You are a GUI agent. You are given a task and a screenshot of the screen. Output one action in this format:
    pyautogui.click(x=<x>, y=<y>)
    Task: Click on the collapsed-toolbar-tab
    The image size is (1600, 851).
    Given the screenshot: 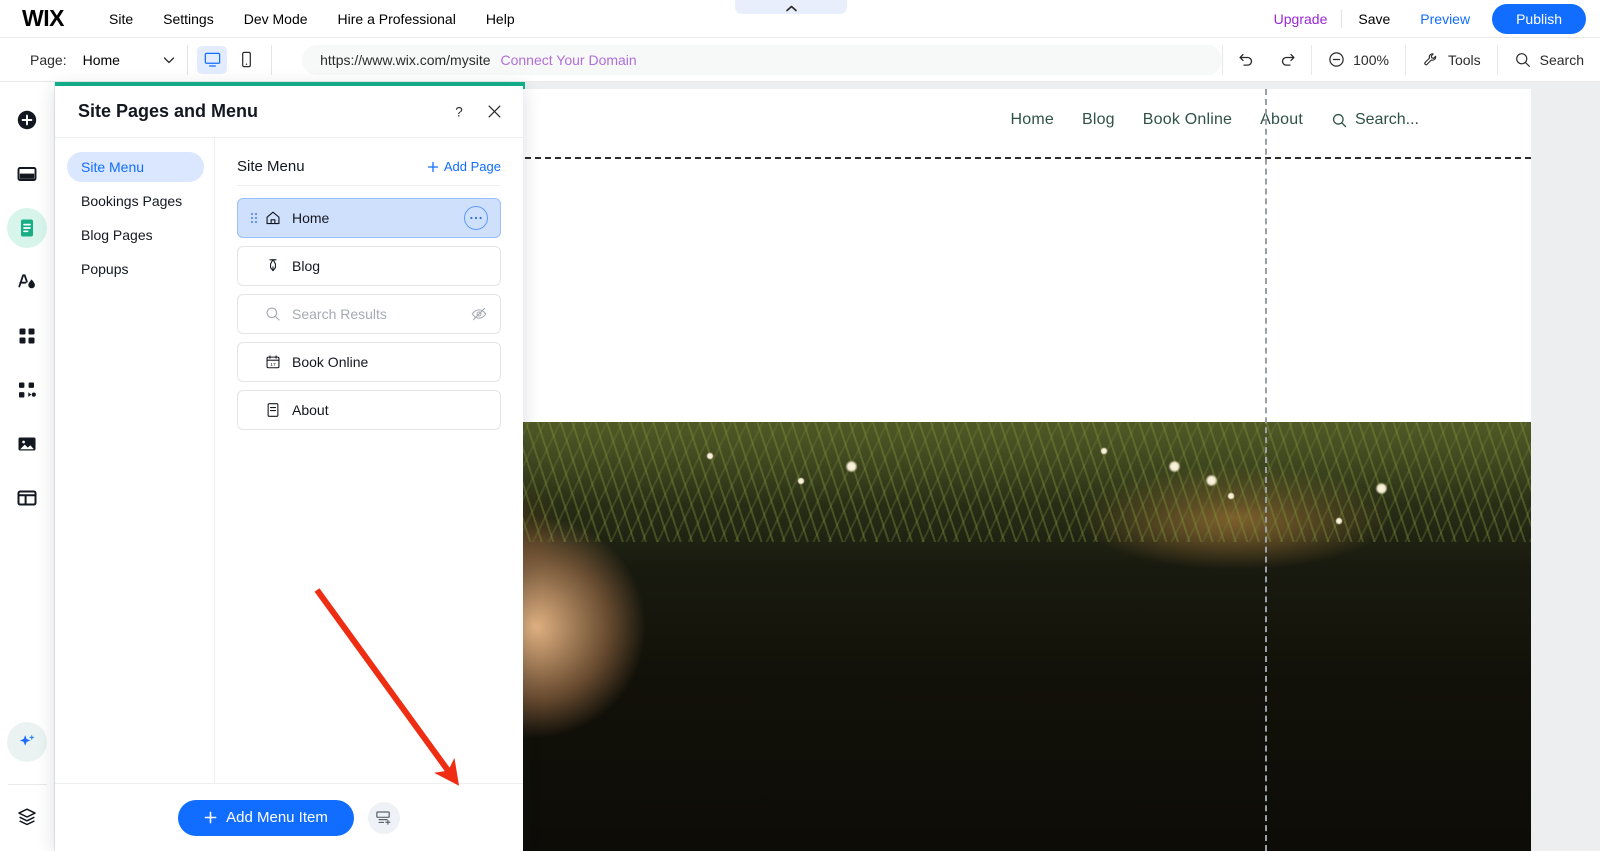 What is the action you would take?
    pyautogui.click(x=791, y=7)
    